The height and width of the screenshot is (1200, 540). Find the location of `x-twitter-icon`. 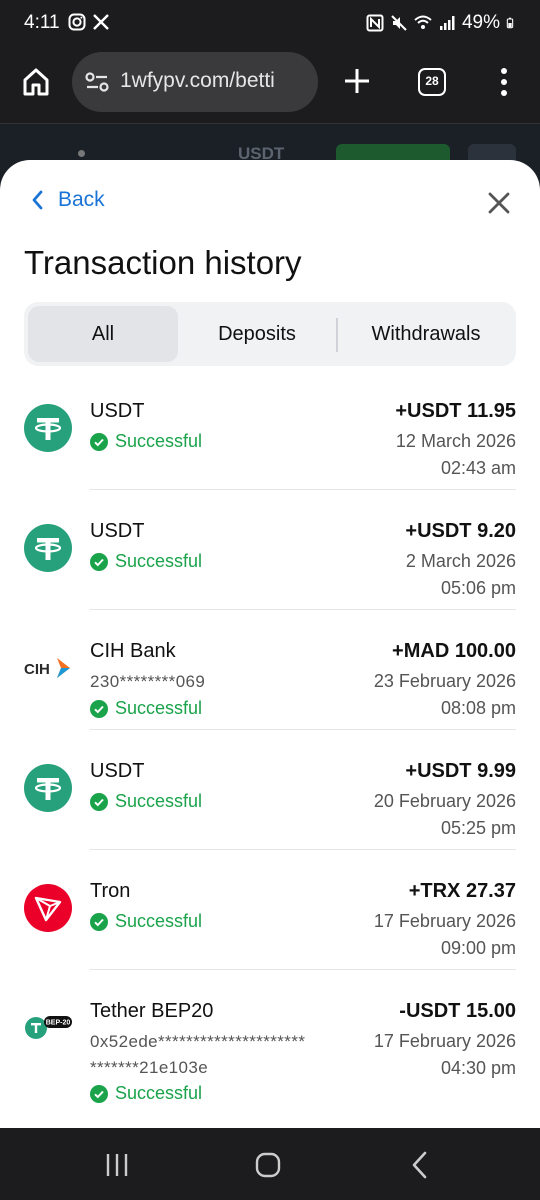

x-twitter-icon is located at coordinates (101, 22).